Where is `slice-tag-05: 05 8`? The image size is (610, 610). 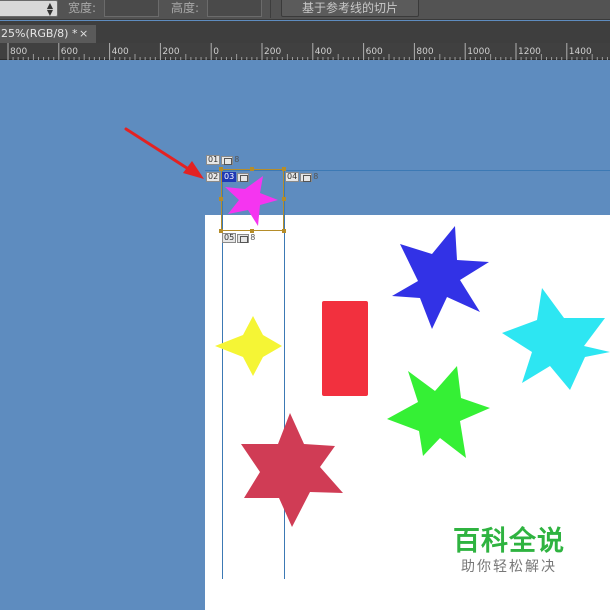 slice-tag-05: 05 8 is located at coordinates (238, 238).